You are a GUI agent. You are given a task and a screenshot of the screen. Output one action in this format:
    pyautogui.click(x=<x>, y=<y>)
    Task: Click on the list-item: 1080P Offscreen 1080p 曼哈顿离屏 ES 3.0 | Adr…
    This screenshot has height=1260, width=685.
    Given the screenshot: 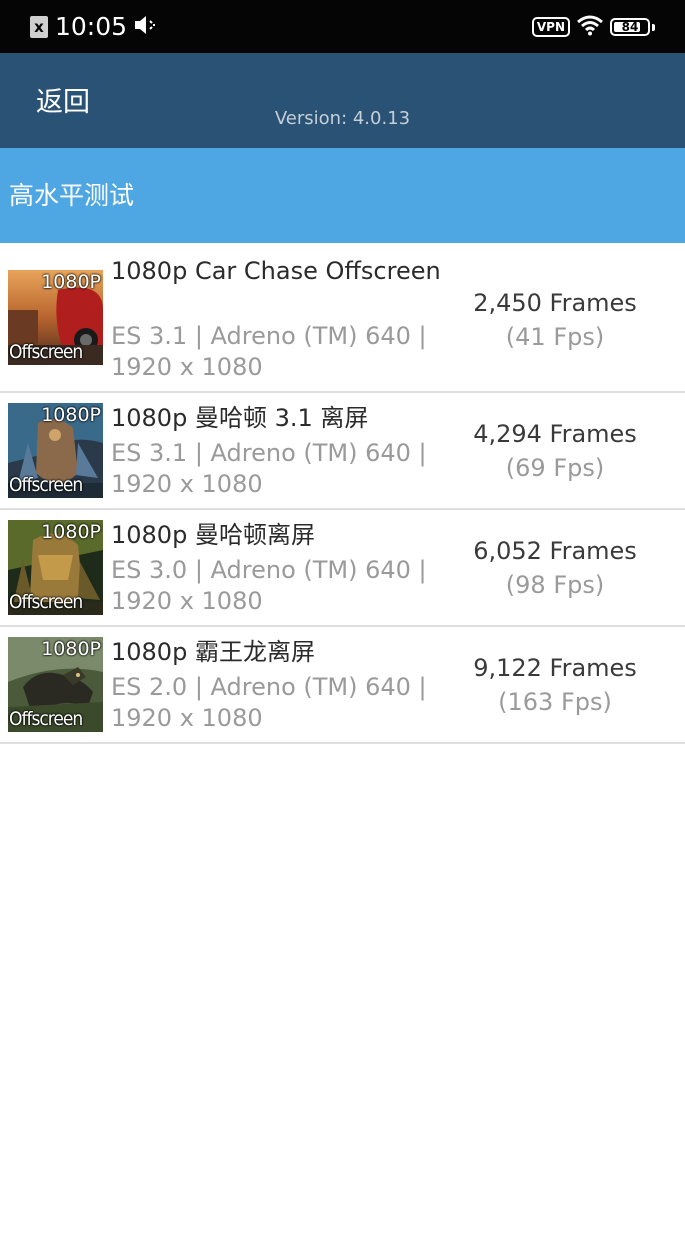 What is the action you would take?
    pyautogui.click(x=342, y=568)
    